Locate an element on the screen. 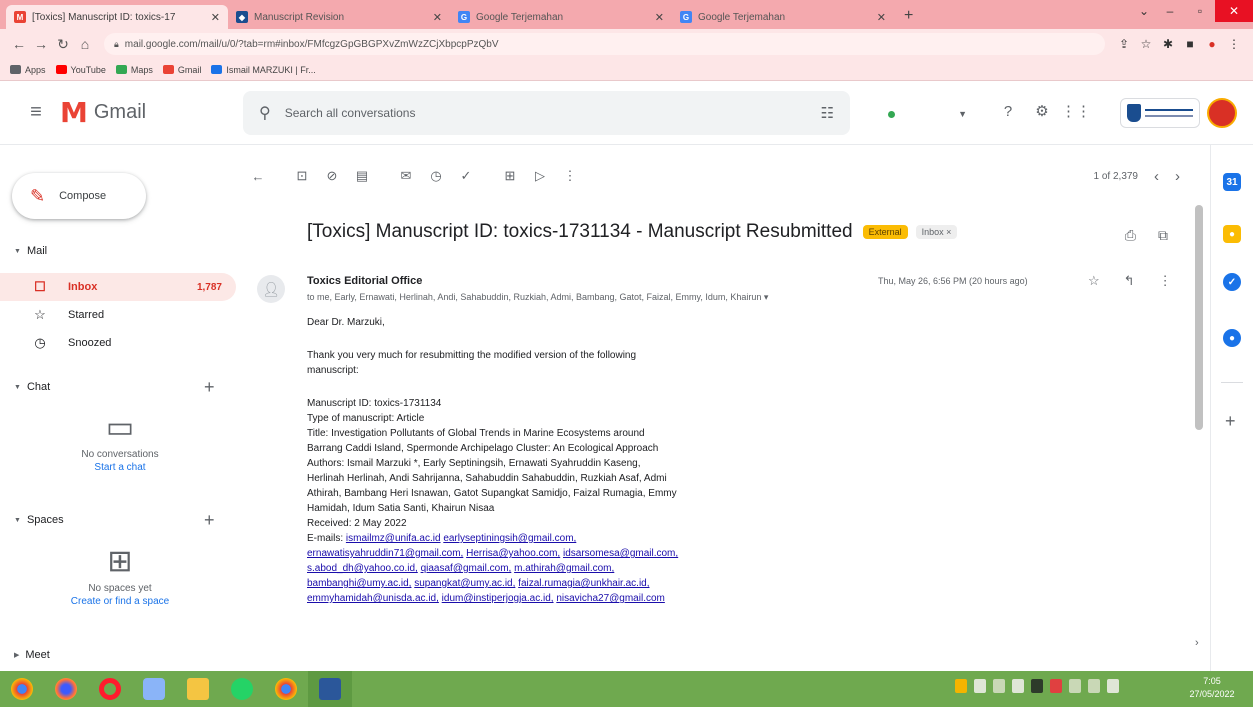 The width and height of the screenshot is (1253, 707). google-apps-icon: ⋮⋮ is located at coordinates (1076, 111).